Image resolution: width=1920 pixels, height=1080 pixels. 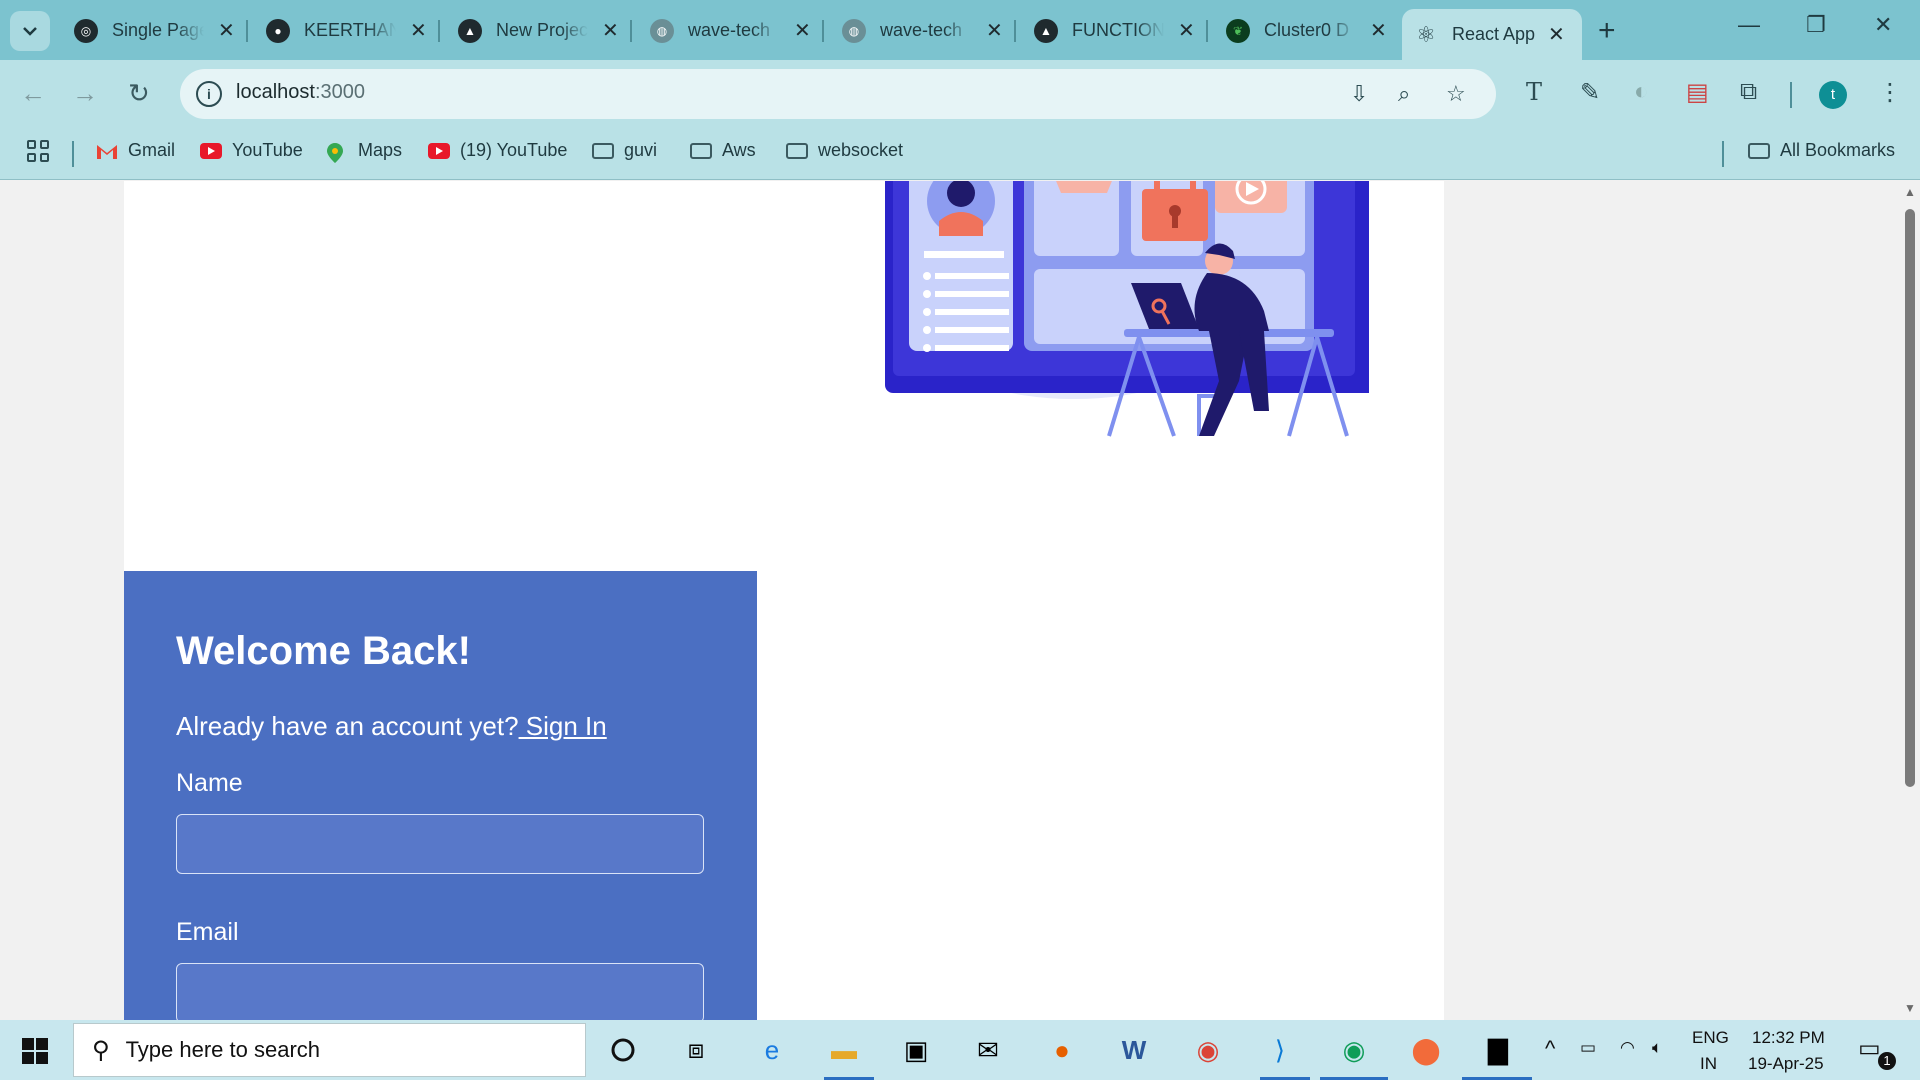 What do you see at coordinates (86, 30) in the screenshot?
I see `openai-icon: ◎` at bounding box center [86, 30].